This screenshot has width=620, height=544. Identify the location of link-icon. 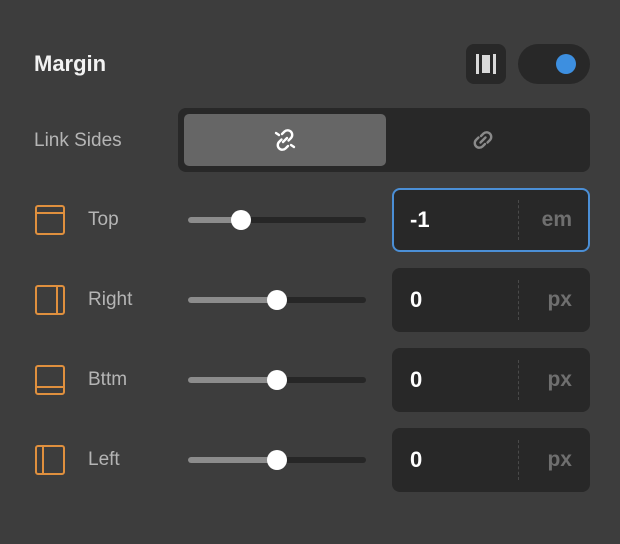
(483, 140).